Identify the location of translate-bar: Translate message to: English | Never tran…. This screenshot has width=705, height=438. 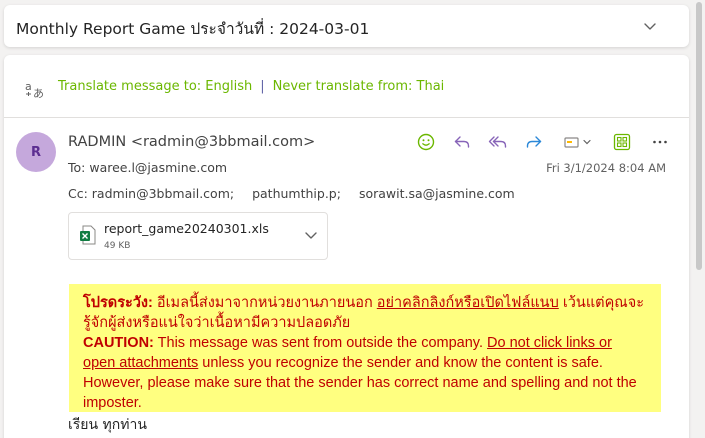
(251, 86).